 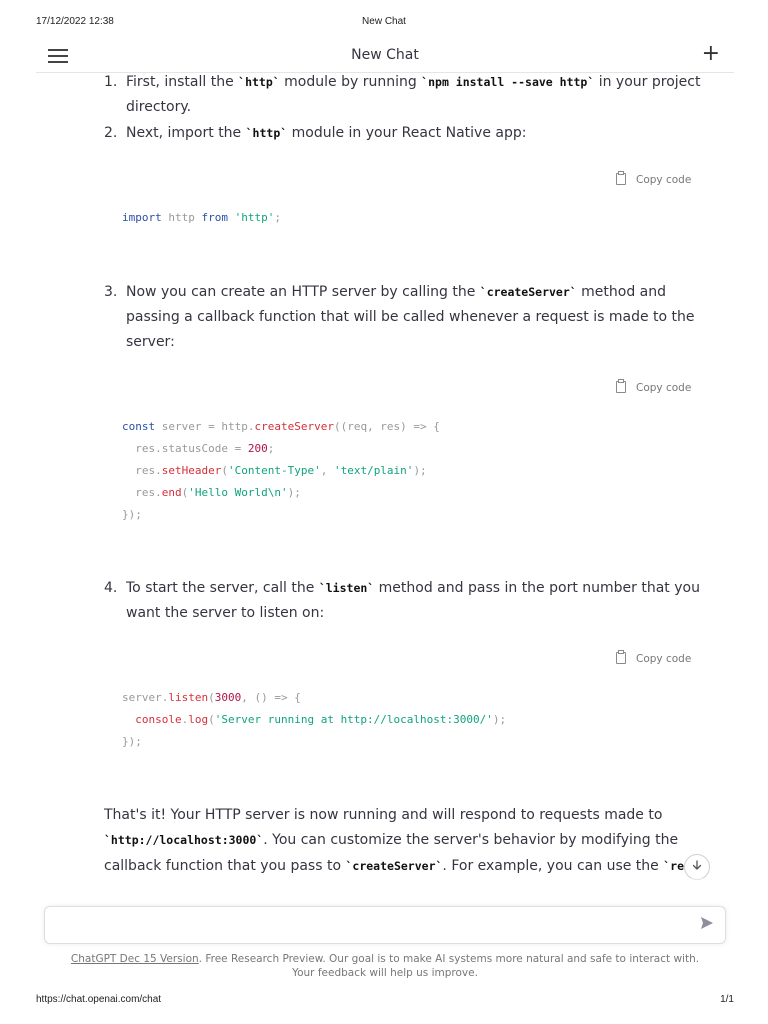 What do you see at coordinates (294, 426) in the screenshot?
I see `code-token: createServer` at bounding box center [294, 426].